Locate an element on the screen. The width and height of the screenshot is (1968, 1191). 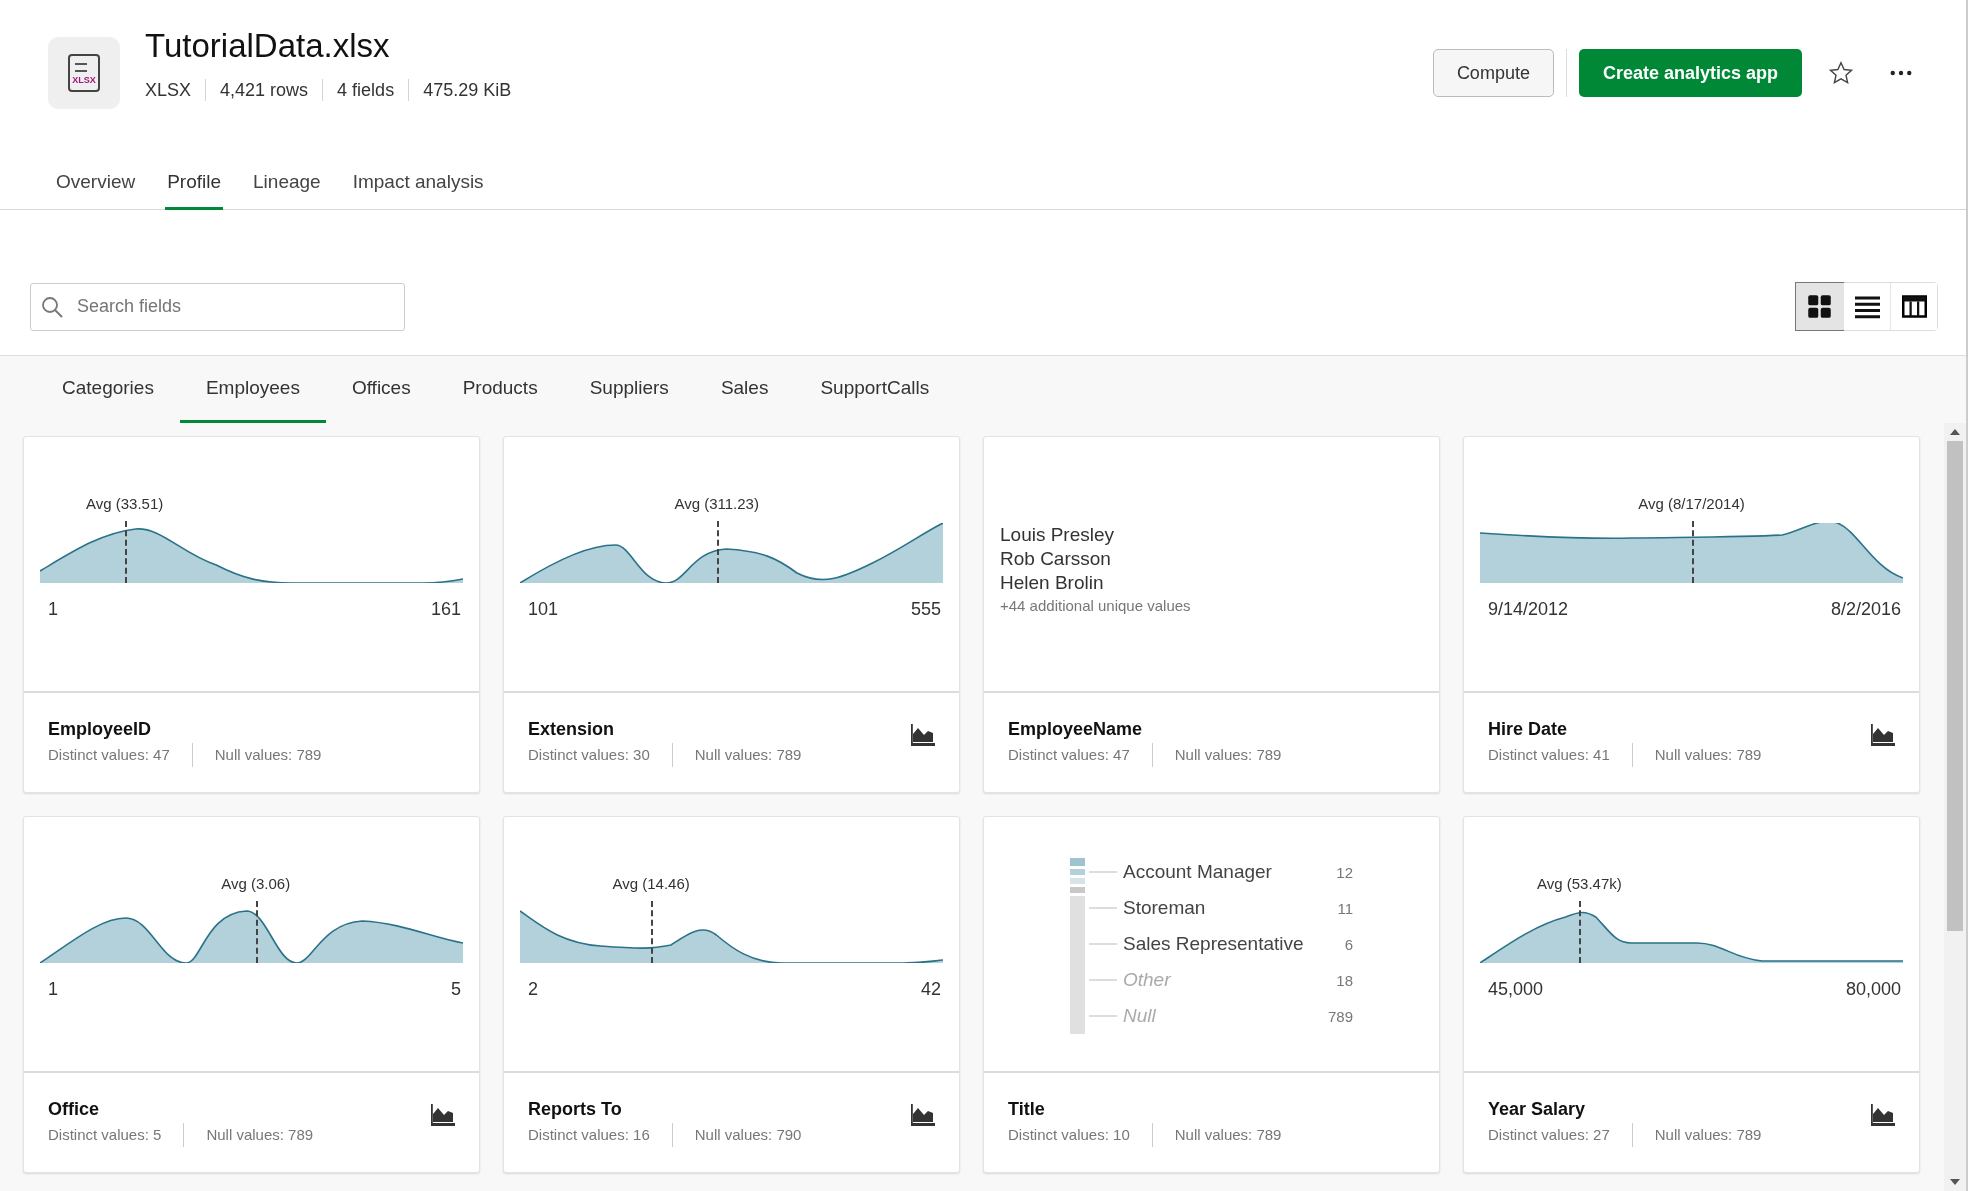
field-card: Account Manager 12 Storeman 11 Sales Representative 6 Other 18 Null 789 Title Distinct values: 10 Null values: 789 is located at coordinates (1211, 994).